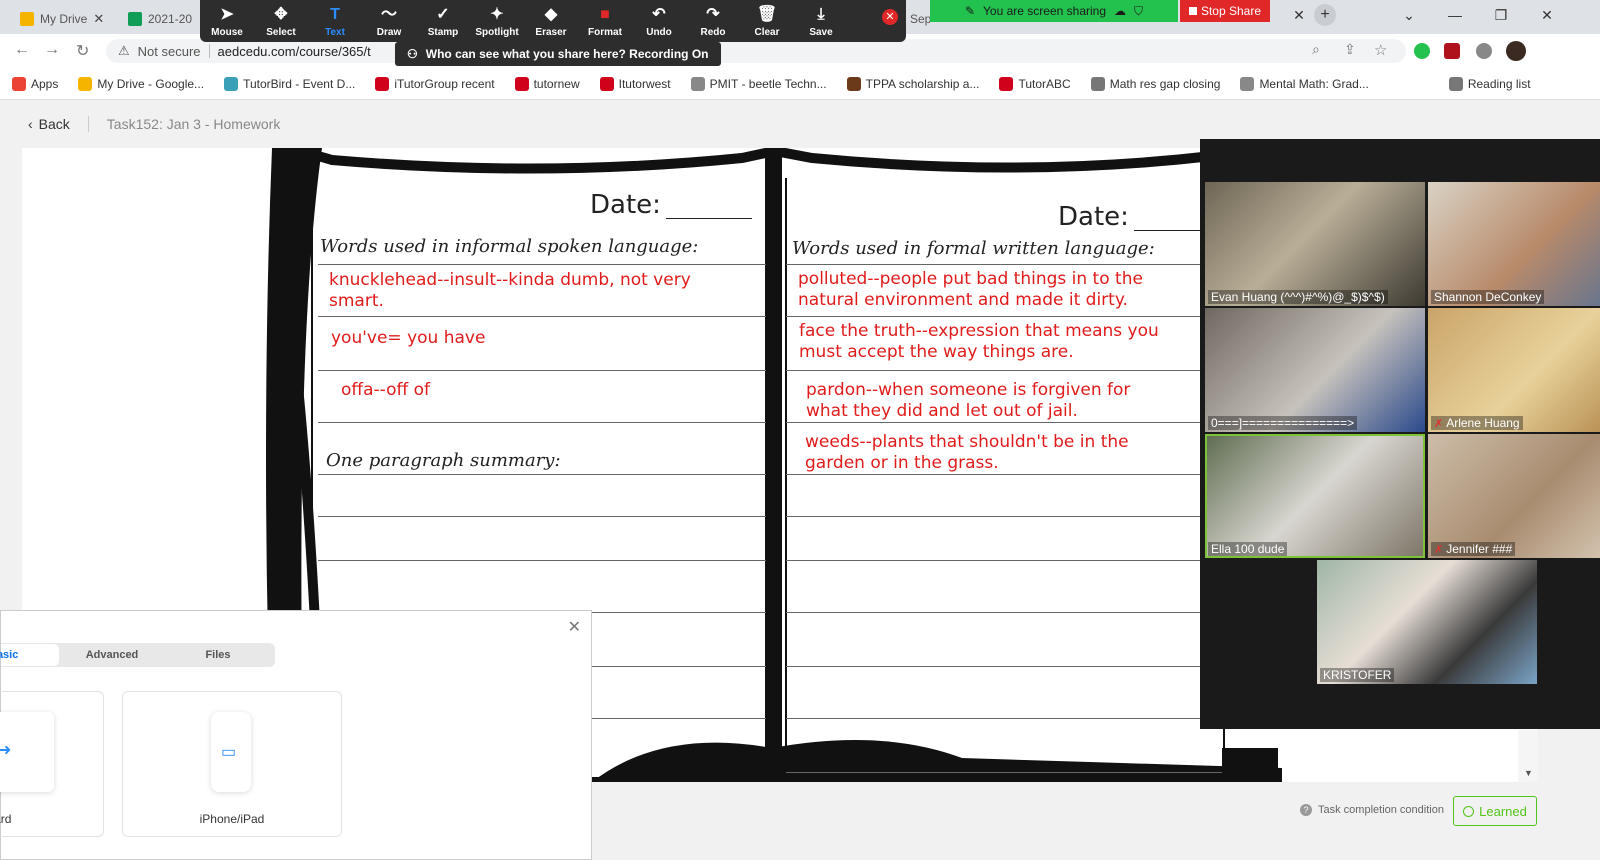  I want to click on bookmark-item: Apps, so click(35, 83).